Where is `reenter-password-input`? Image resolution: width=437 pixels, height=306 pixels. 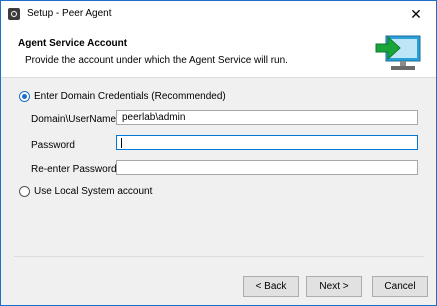
reenter-password-input is located at coordinates (267, 167).